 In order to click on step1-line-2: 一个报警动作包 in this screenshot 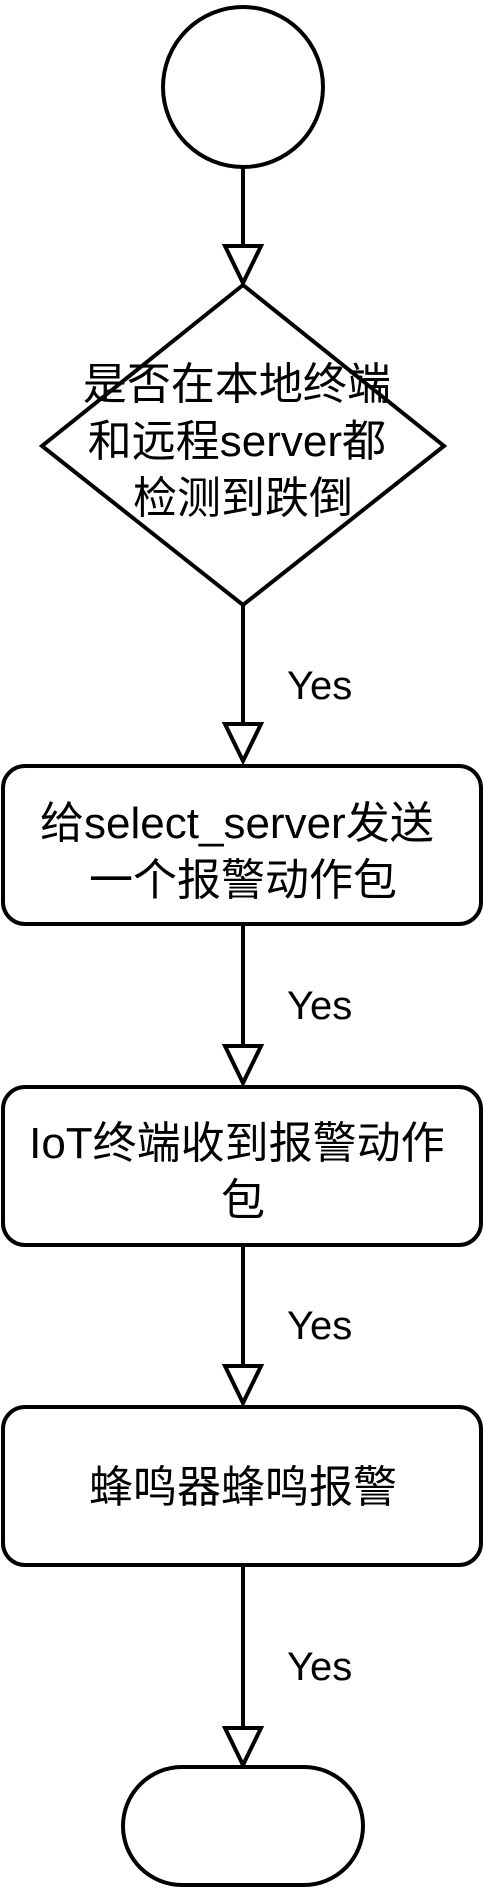, I will do `click(243, 880)`.